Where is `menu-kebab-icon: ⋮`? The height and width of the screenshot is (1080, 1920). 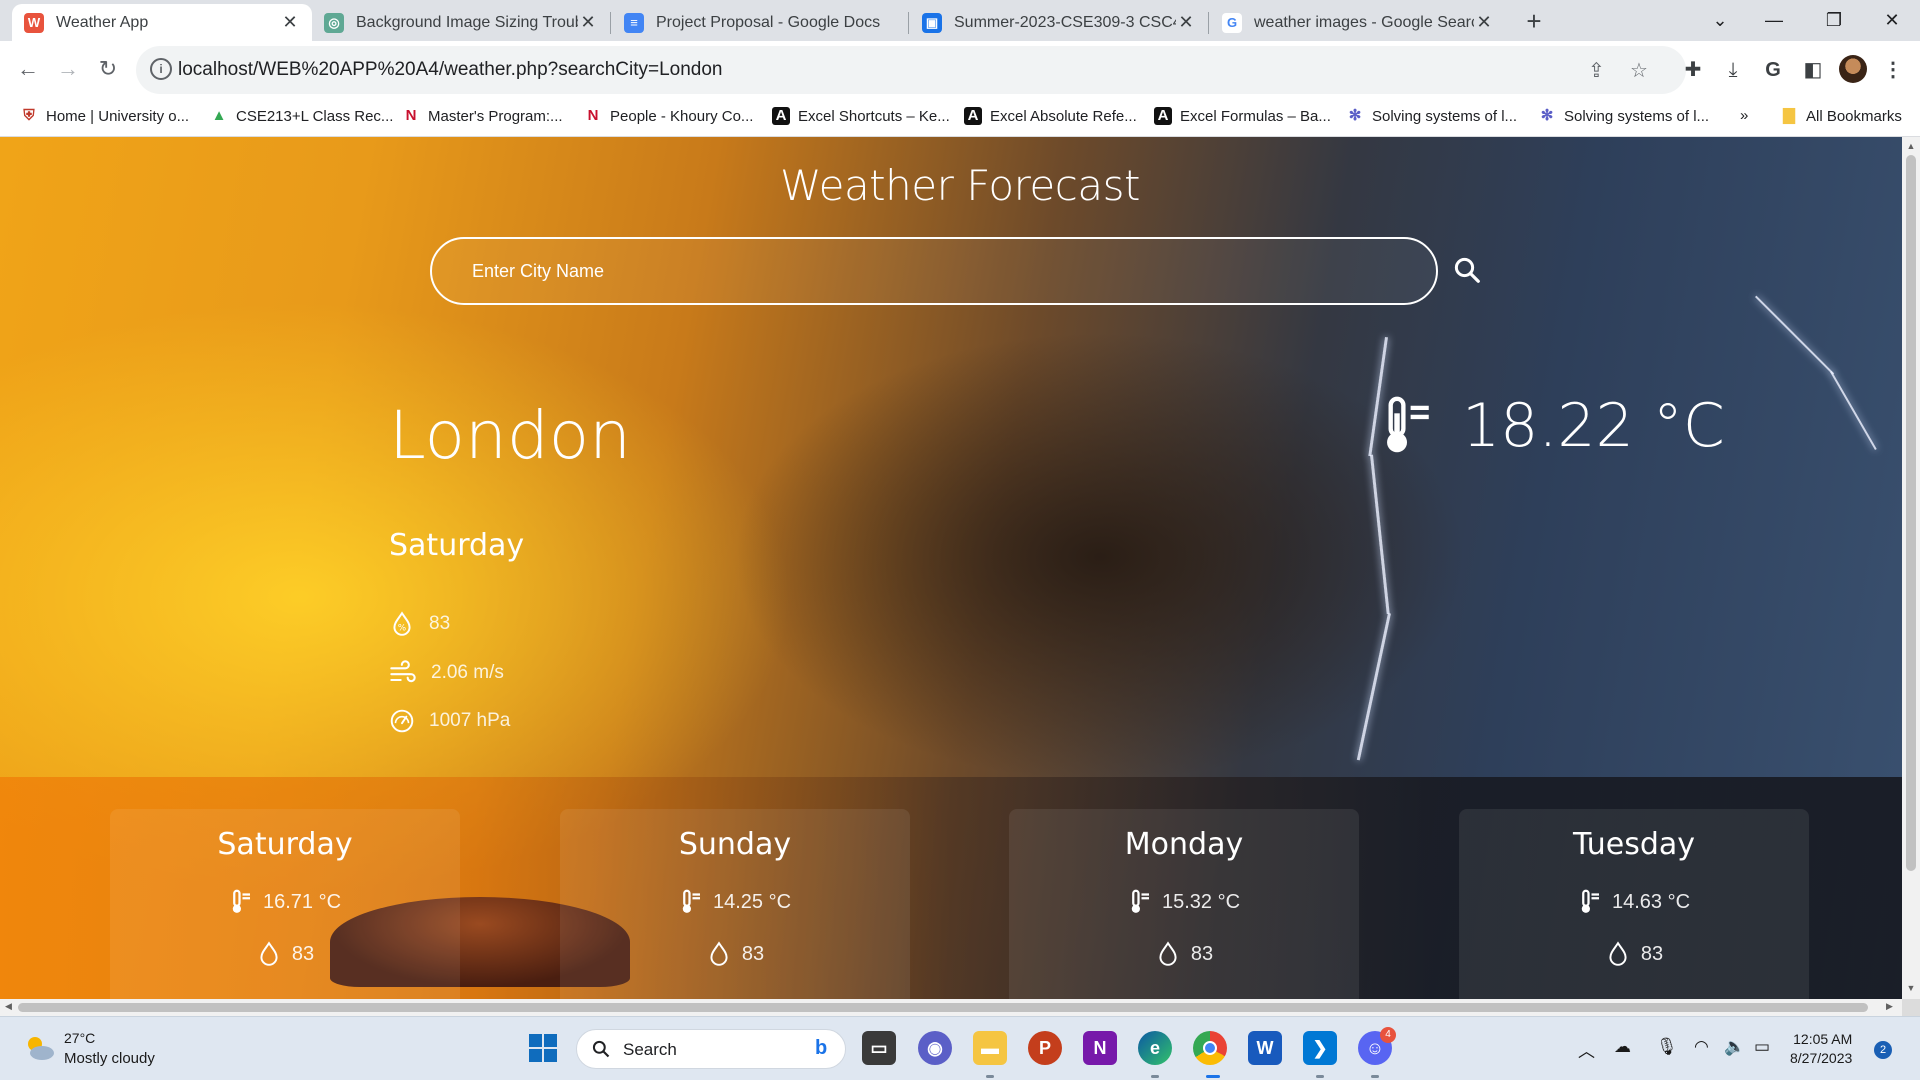 menu-kebab-icon: ⋮ is located at coordinates (1893, 70).